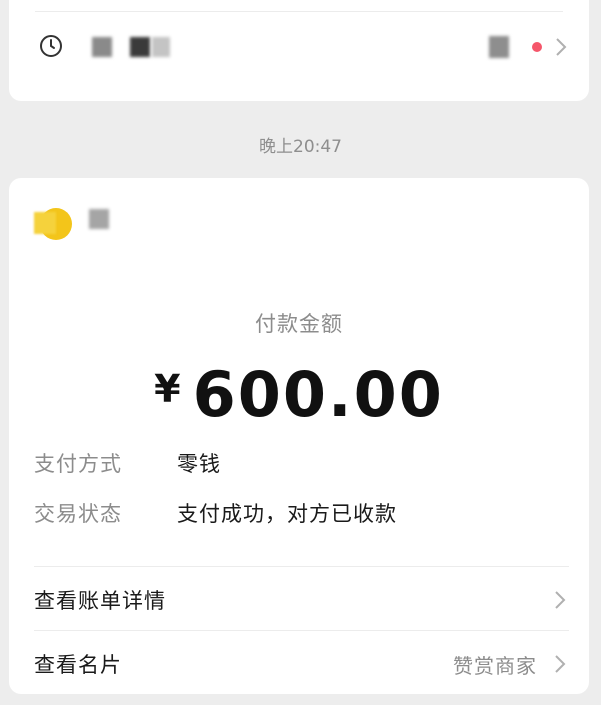 The height and width of the screenshot is (705, 601). Describe the element at coordinates (299, 324) in the screenshot. I see `payment-amount-label: 付款金额` at that location.